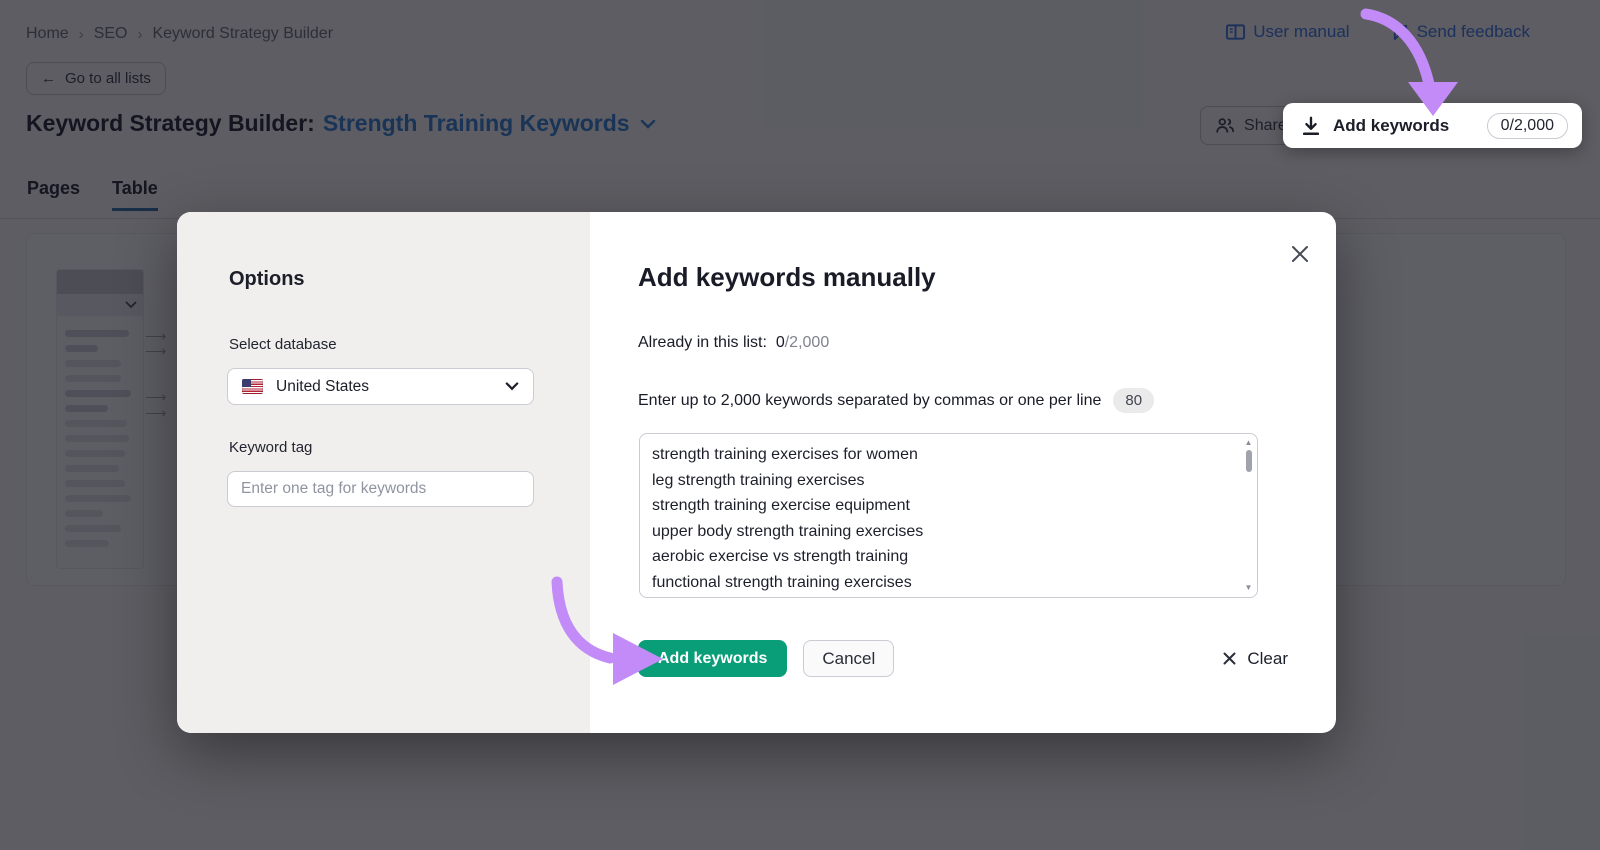 The image size is (1600, 850). I want to click on already-total: /2,000, so click(807, 342).